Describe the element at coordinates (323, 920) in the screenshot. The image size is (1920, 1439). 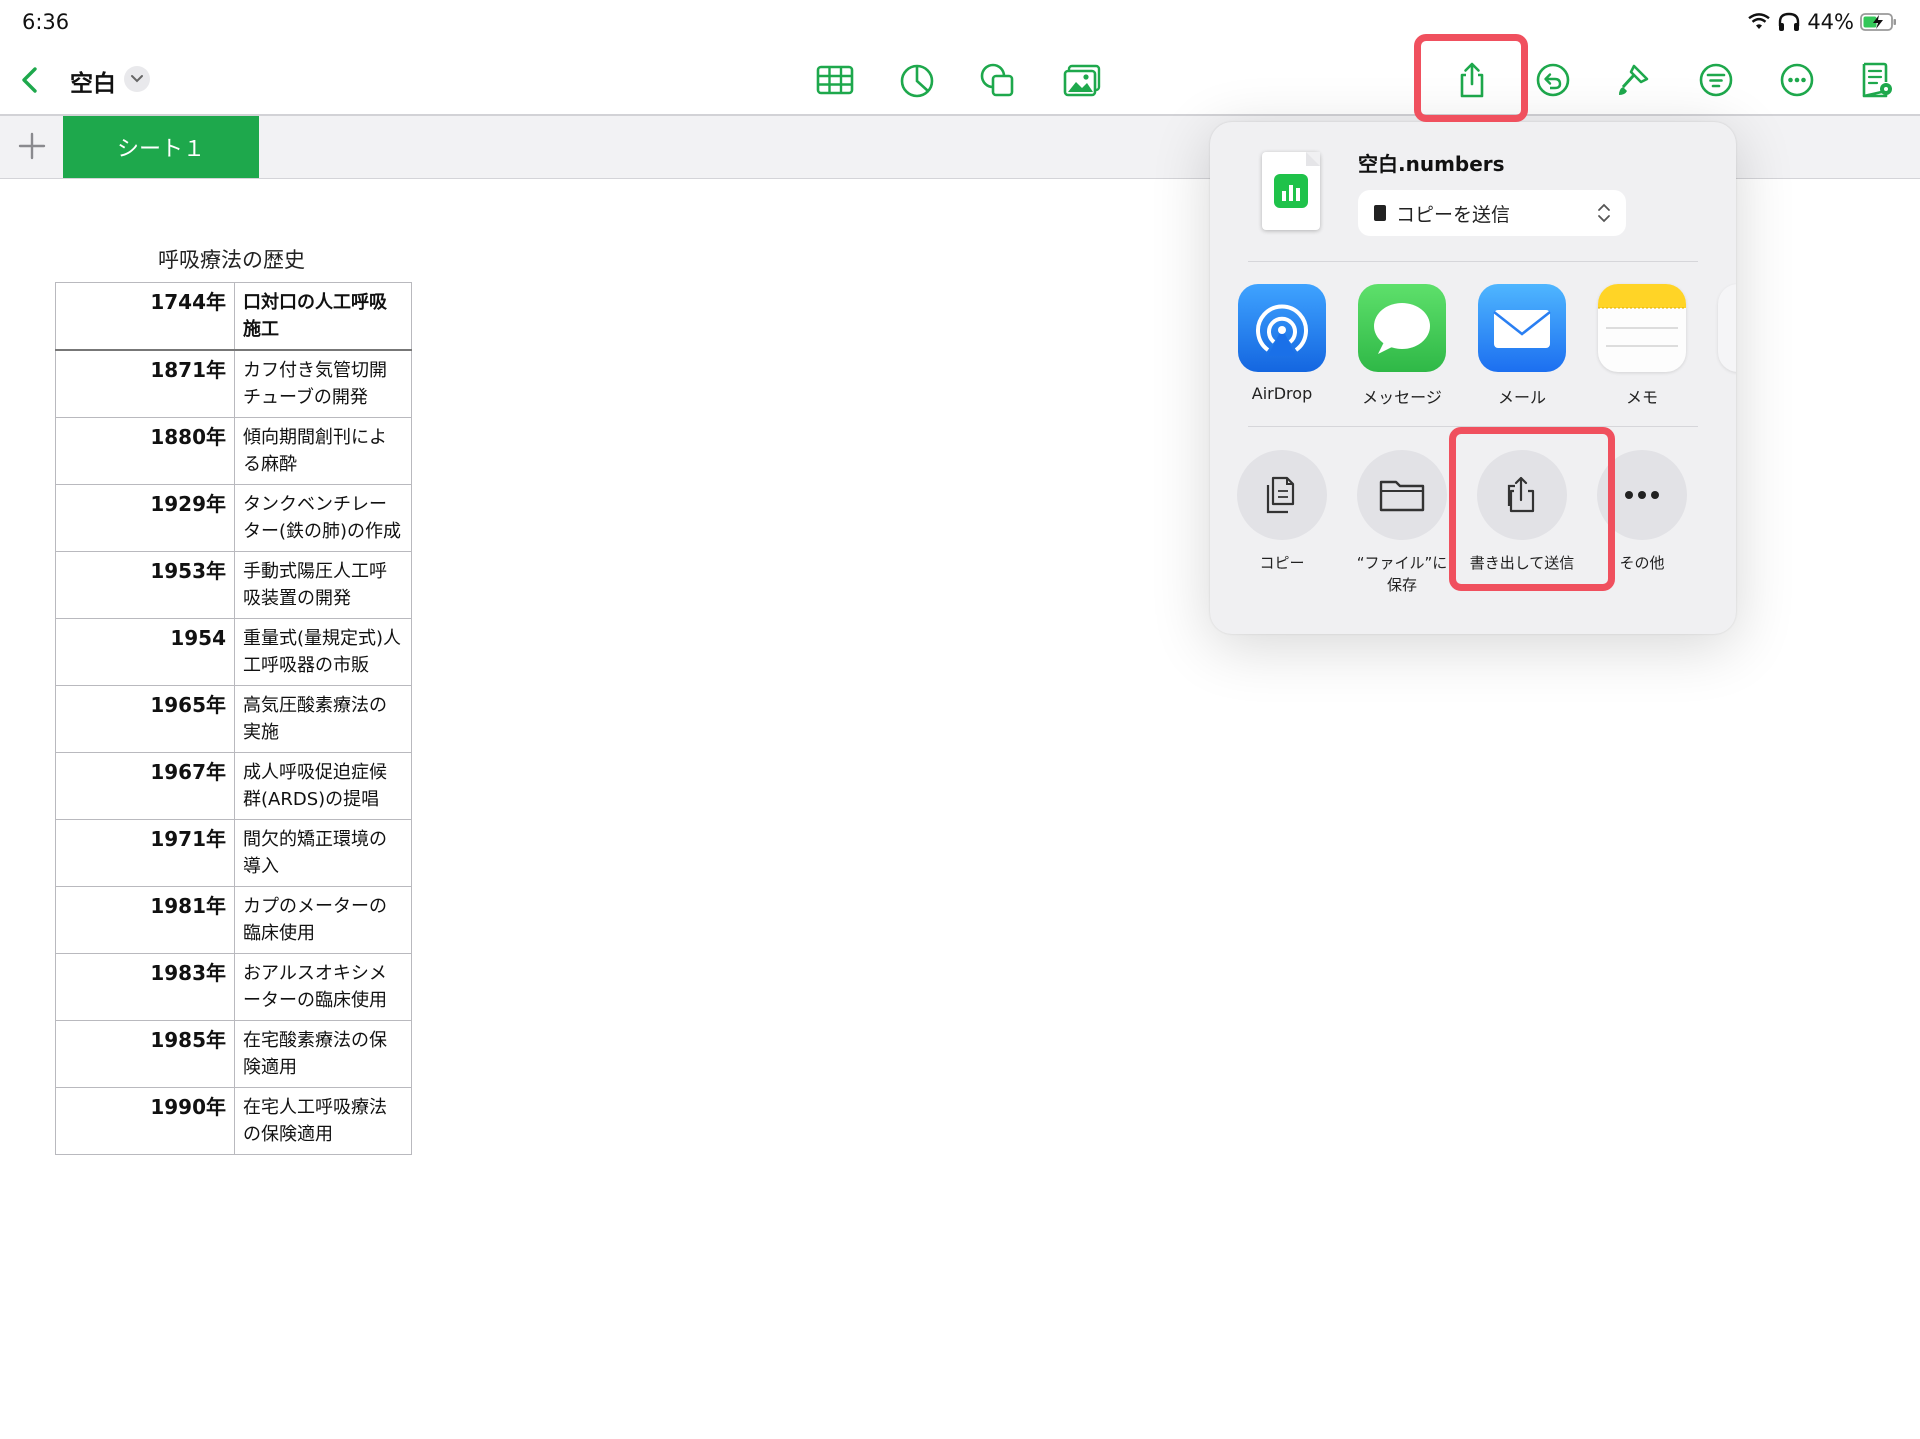
I see `event-cell: カプのメーターの臨床使用` at that location.